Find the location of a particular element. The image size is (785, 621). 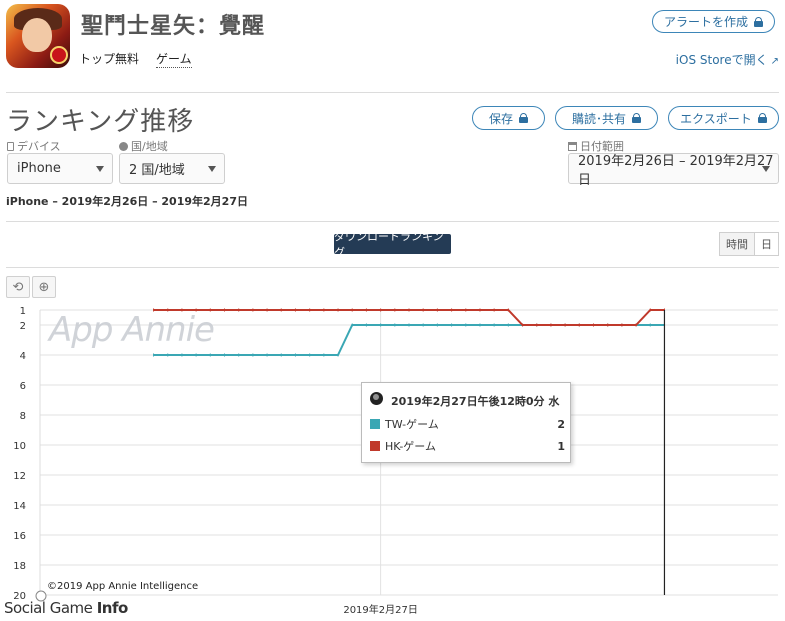

create-alert-button: アラートを作成 is located at coordinates (713, 21).